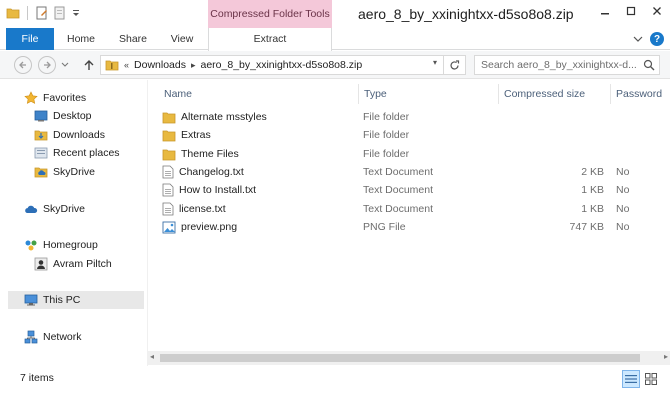  I want to click on arrow-up-icon, so click(89, 65).